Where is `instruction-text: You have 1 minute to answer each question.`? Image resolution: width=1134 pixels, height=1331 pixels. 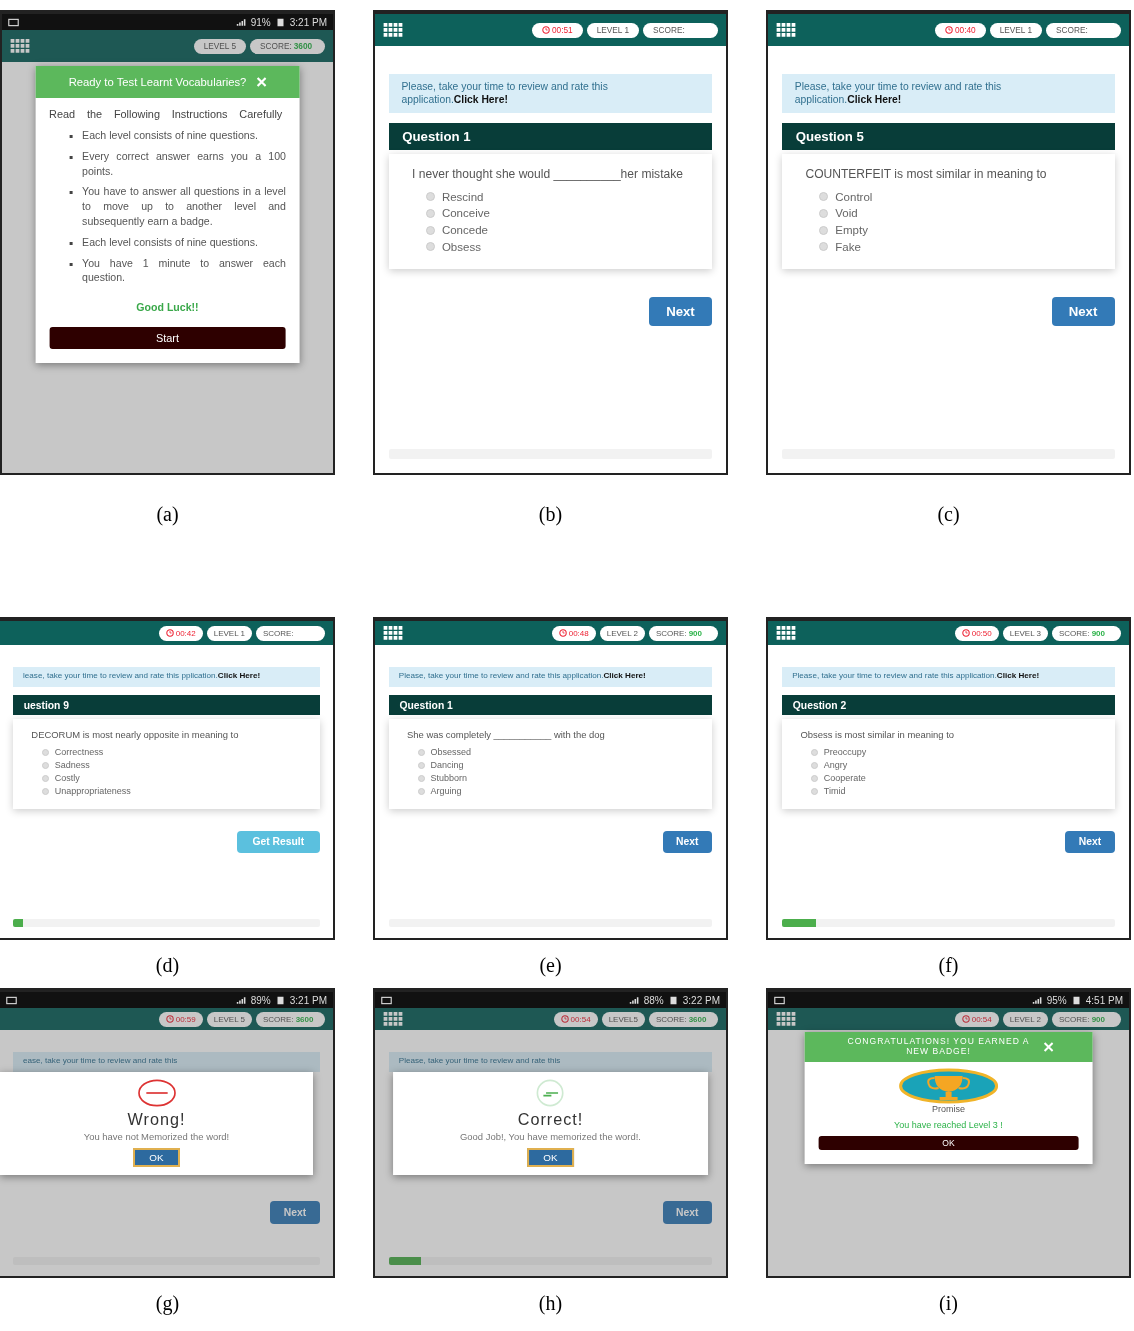
instruction-text: You have 1 minute to answer each question. is located at coordinates (184, 270).